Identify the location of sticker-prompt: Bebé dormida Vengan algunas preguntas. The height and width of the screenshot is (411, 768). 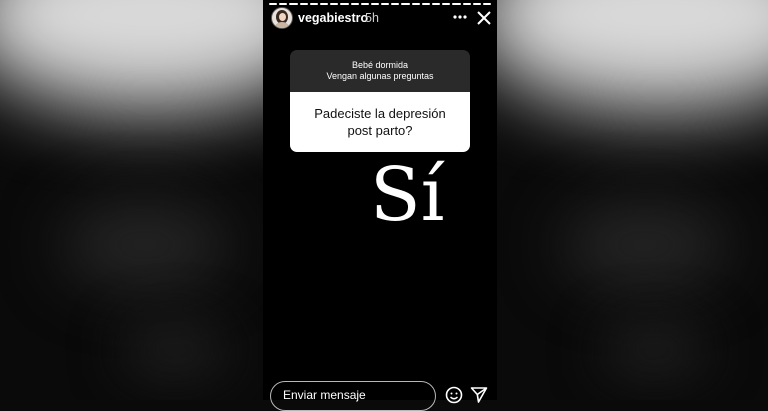
(380, 71).